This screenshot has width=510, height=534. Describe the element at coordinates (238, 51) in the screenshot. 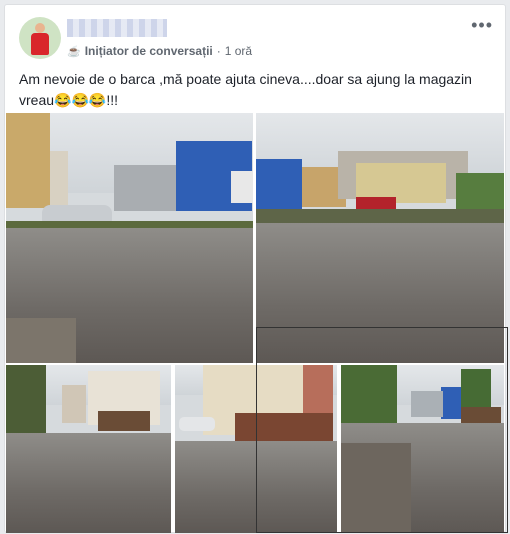

I see `post-time: 1 oră` at that location.